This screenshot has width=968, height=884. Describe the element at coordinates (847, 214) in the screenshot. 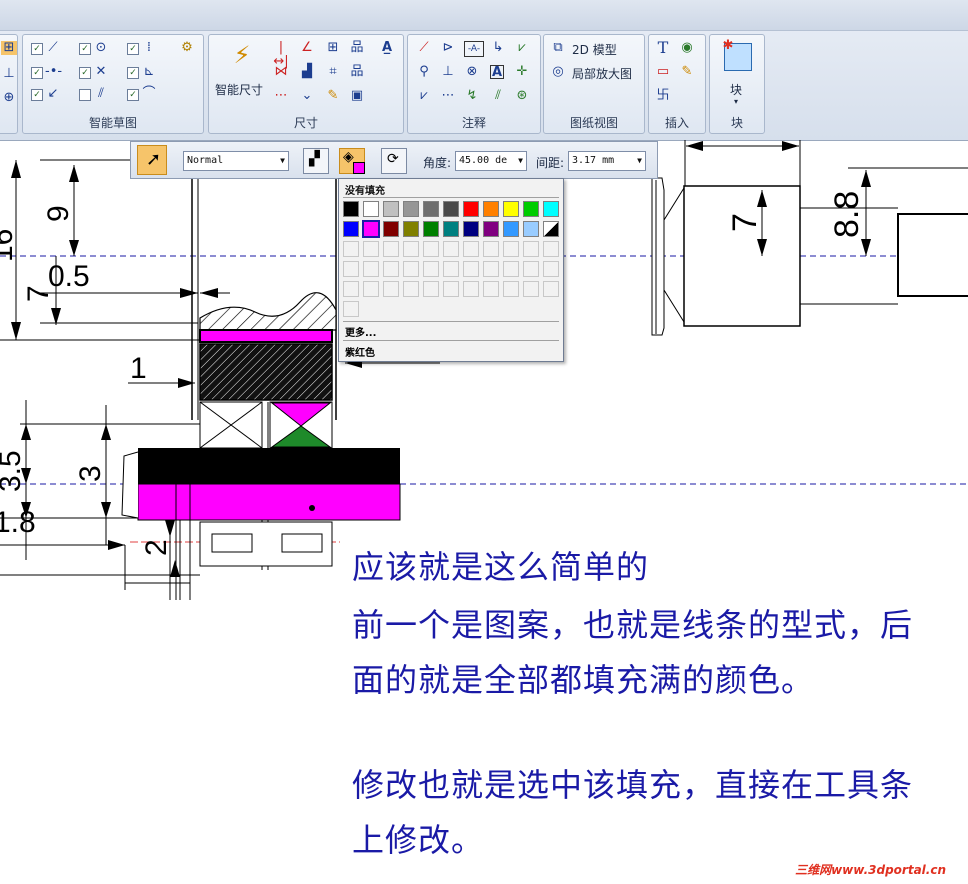

I see `dimension-text: 8.8` at that location.